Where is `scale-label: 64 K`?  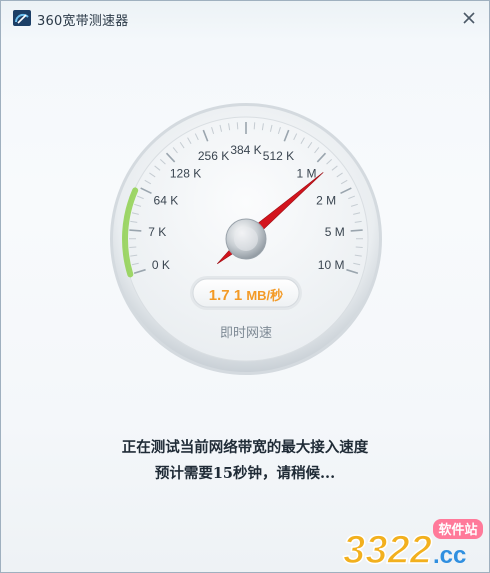
scale-label: 64 K is located at coordinates (166, 200).